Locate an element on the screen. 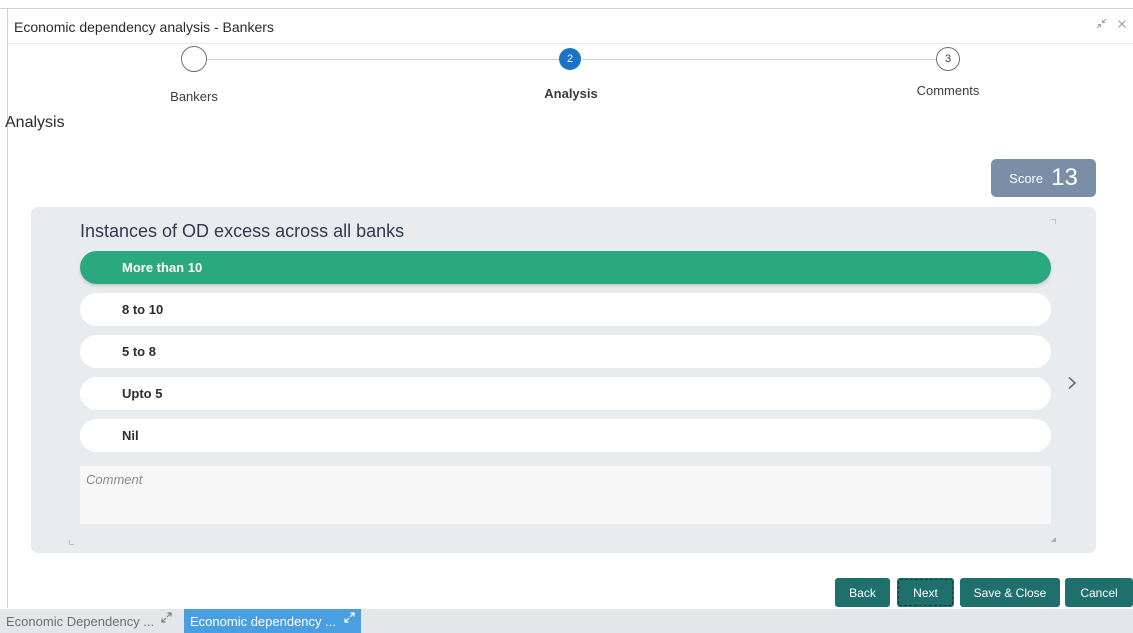 The image size is (1133, 633). chevron-right-icon is located at coordinates (1072, 383).